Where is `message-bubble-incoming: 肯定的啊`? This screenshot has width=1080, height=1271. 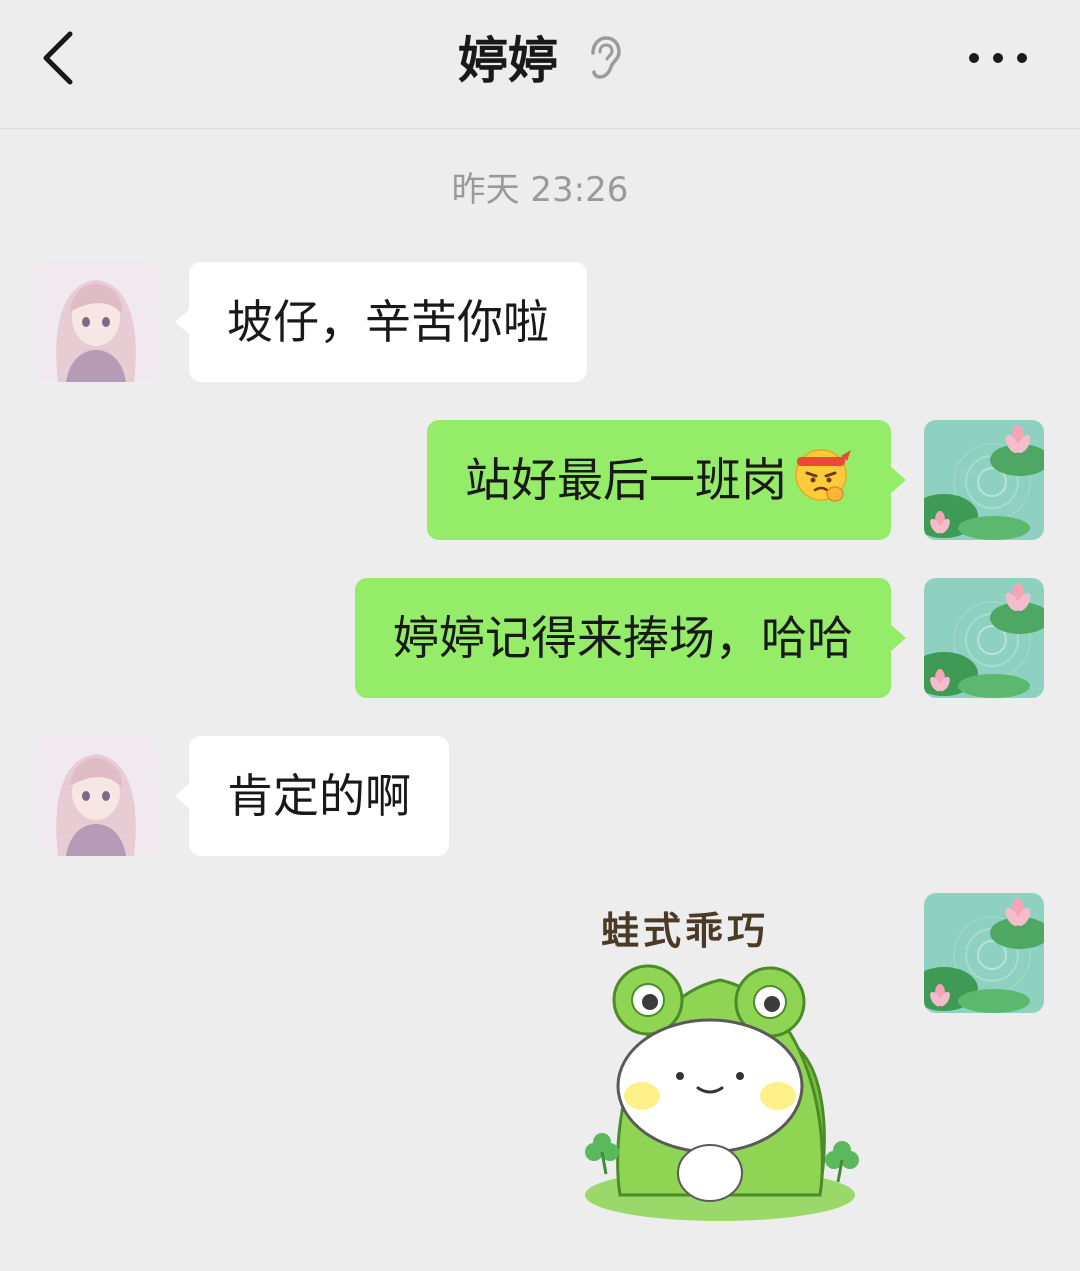 message-bubble-incoming: 肯定的啊 is located at coordinates (312, 796).